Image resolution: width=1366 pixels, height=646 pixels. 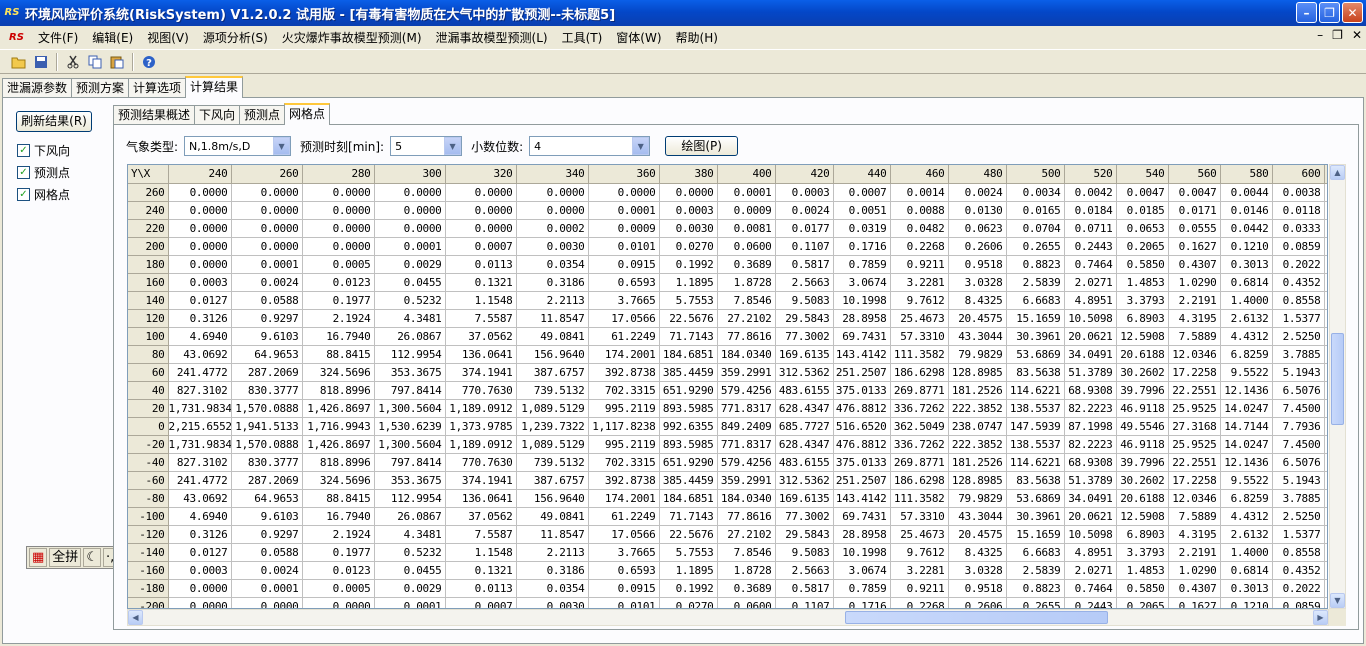 What do you see at coordinates (1194, 372) in the screenshot?
I see `grid-cell: 17.2258` at bounding box center [1194, 372].